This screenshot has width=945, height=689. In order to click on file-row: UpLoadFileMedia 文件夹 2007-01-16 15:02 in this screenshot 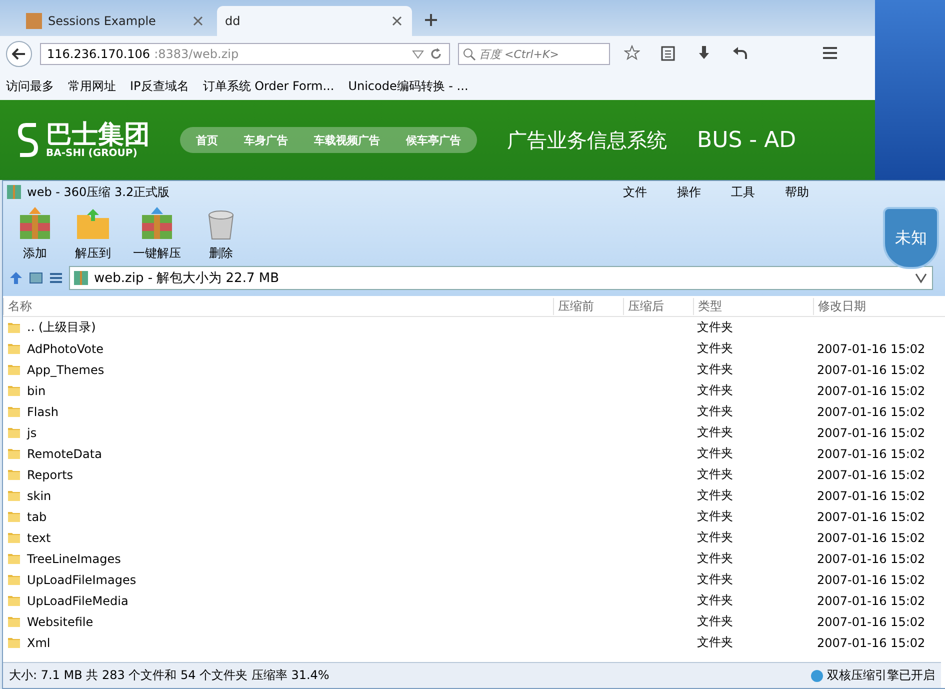, I will do `click(474, 600)`.